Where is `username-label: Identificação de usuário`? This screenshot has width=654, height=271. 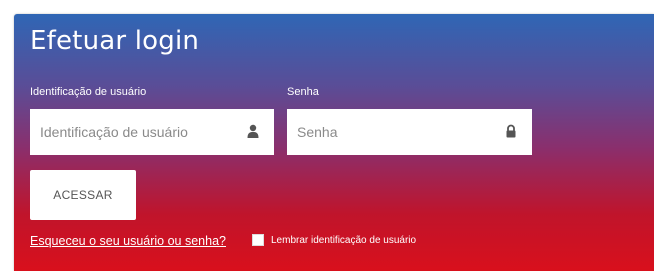
username-label: Identificação de usuário is located at coordinates (88, 92).